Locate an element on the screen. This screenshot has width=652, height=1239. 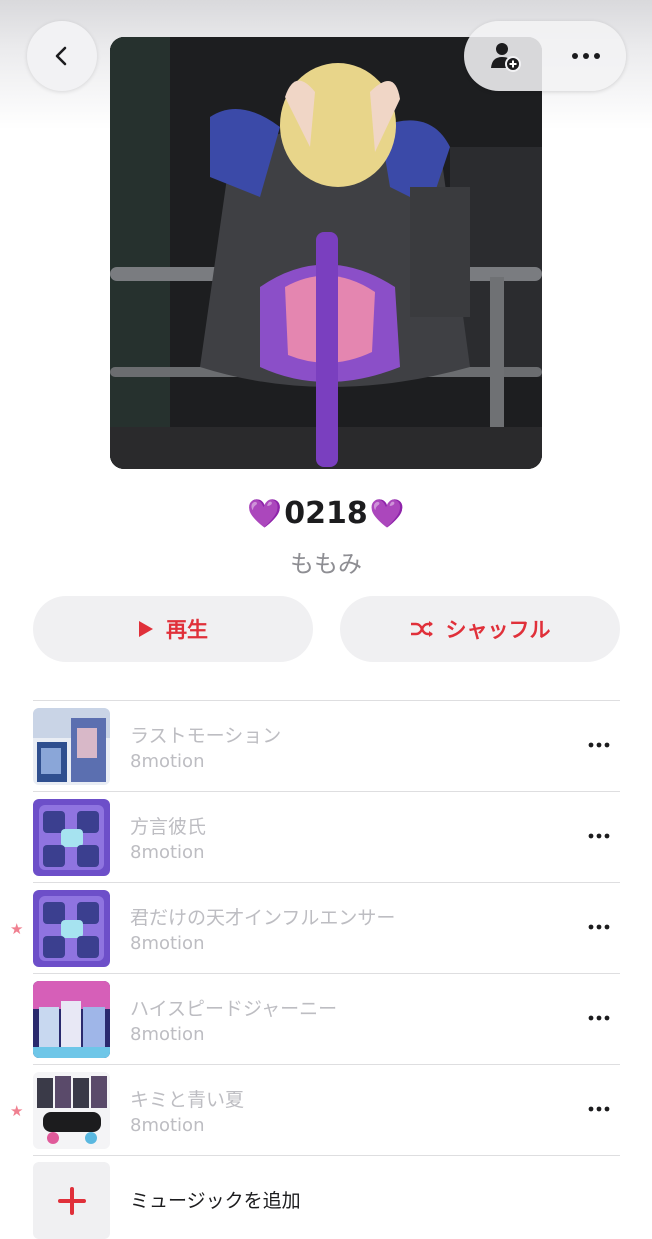
track-row: ラストモーション 8motion is located at coordinates (326, 746).